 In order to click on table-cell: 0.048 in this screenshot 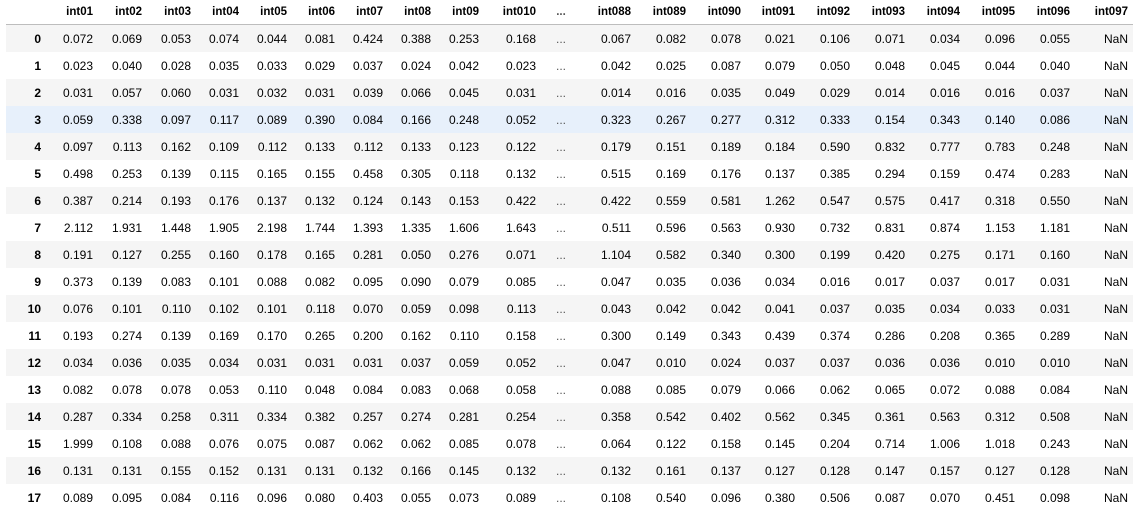, I will do `click(889, 65)`.